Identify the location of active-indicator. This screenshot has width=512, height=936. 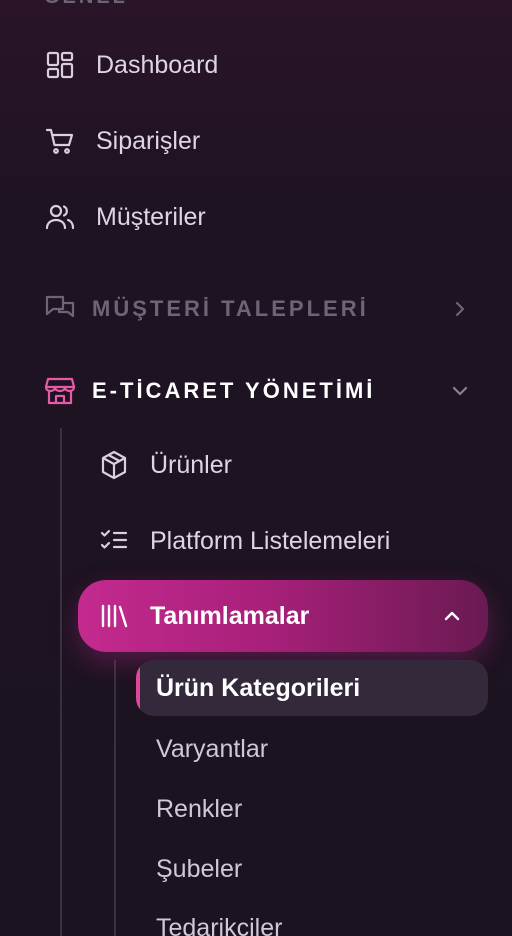
(138, 688).